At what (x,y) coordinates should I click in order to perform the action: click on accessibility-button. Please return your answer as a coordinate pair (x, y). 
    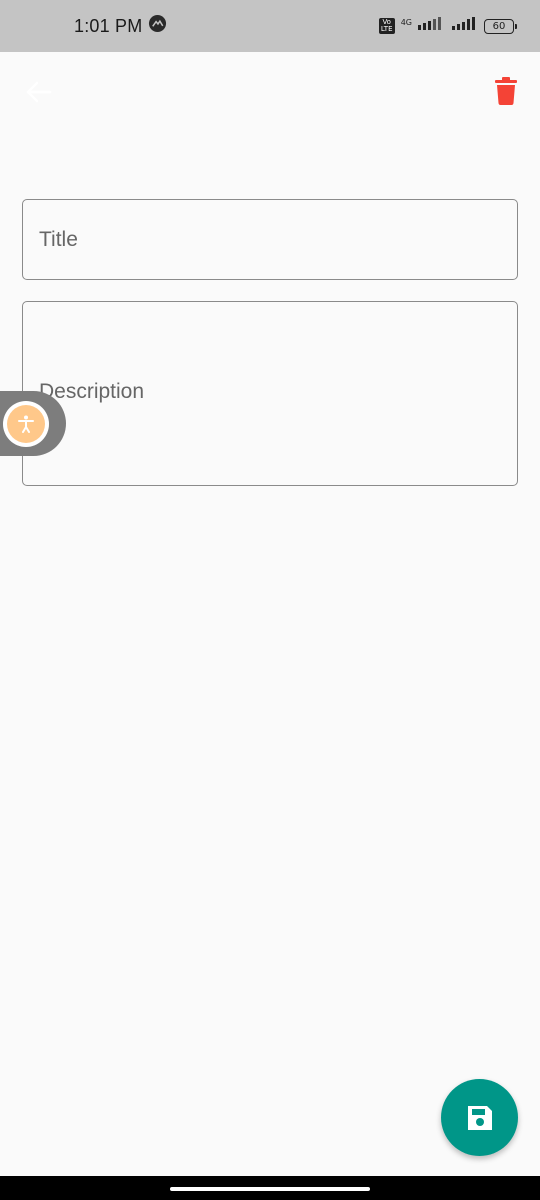
    Looking at the image, I should click on (33, 423).